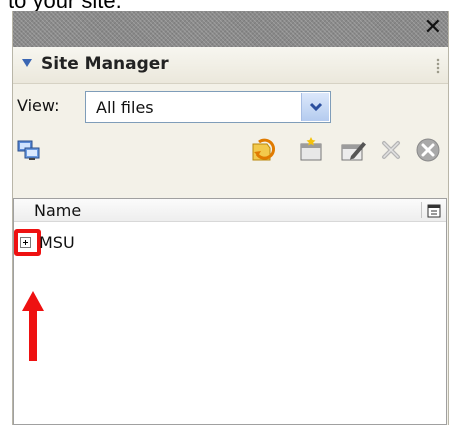  Describe the element at coordinates (57, 242) in the screenshot. I see `tree-item-label: MSU` at that location.